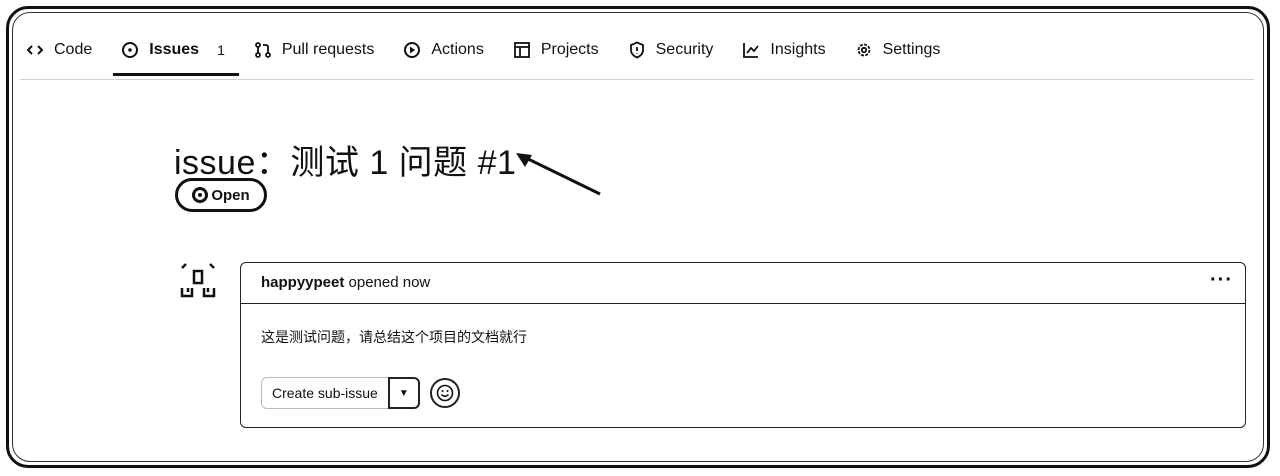 This screenshot has height=476, width=1280. I want to click on tabs-divider, so click(637, 79).